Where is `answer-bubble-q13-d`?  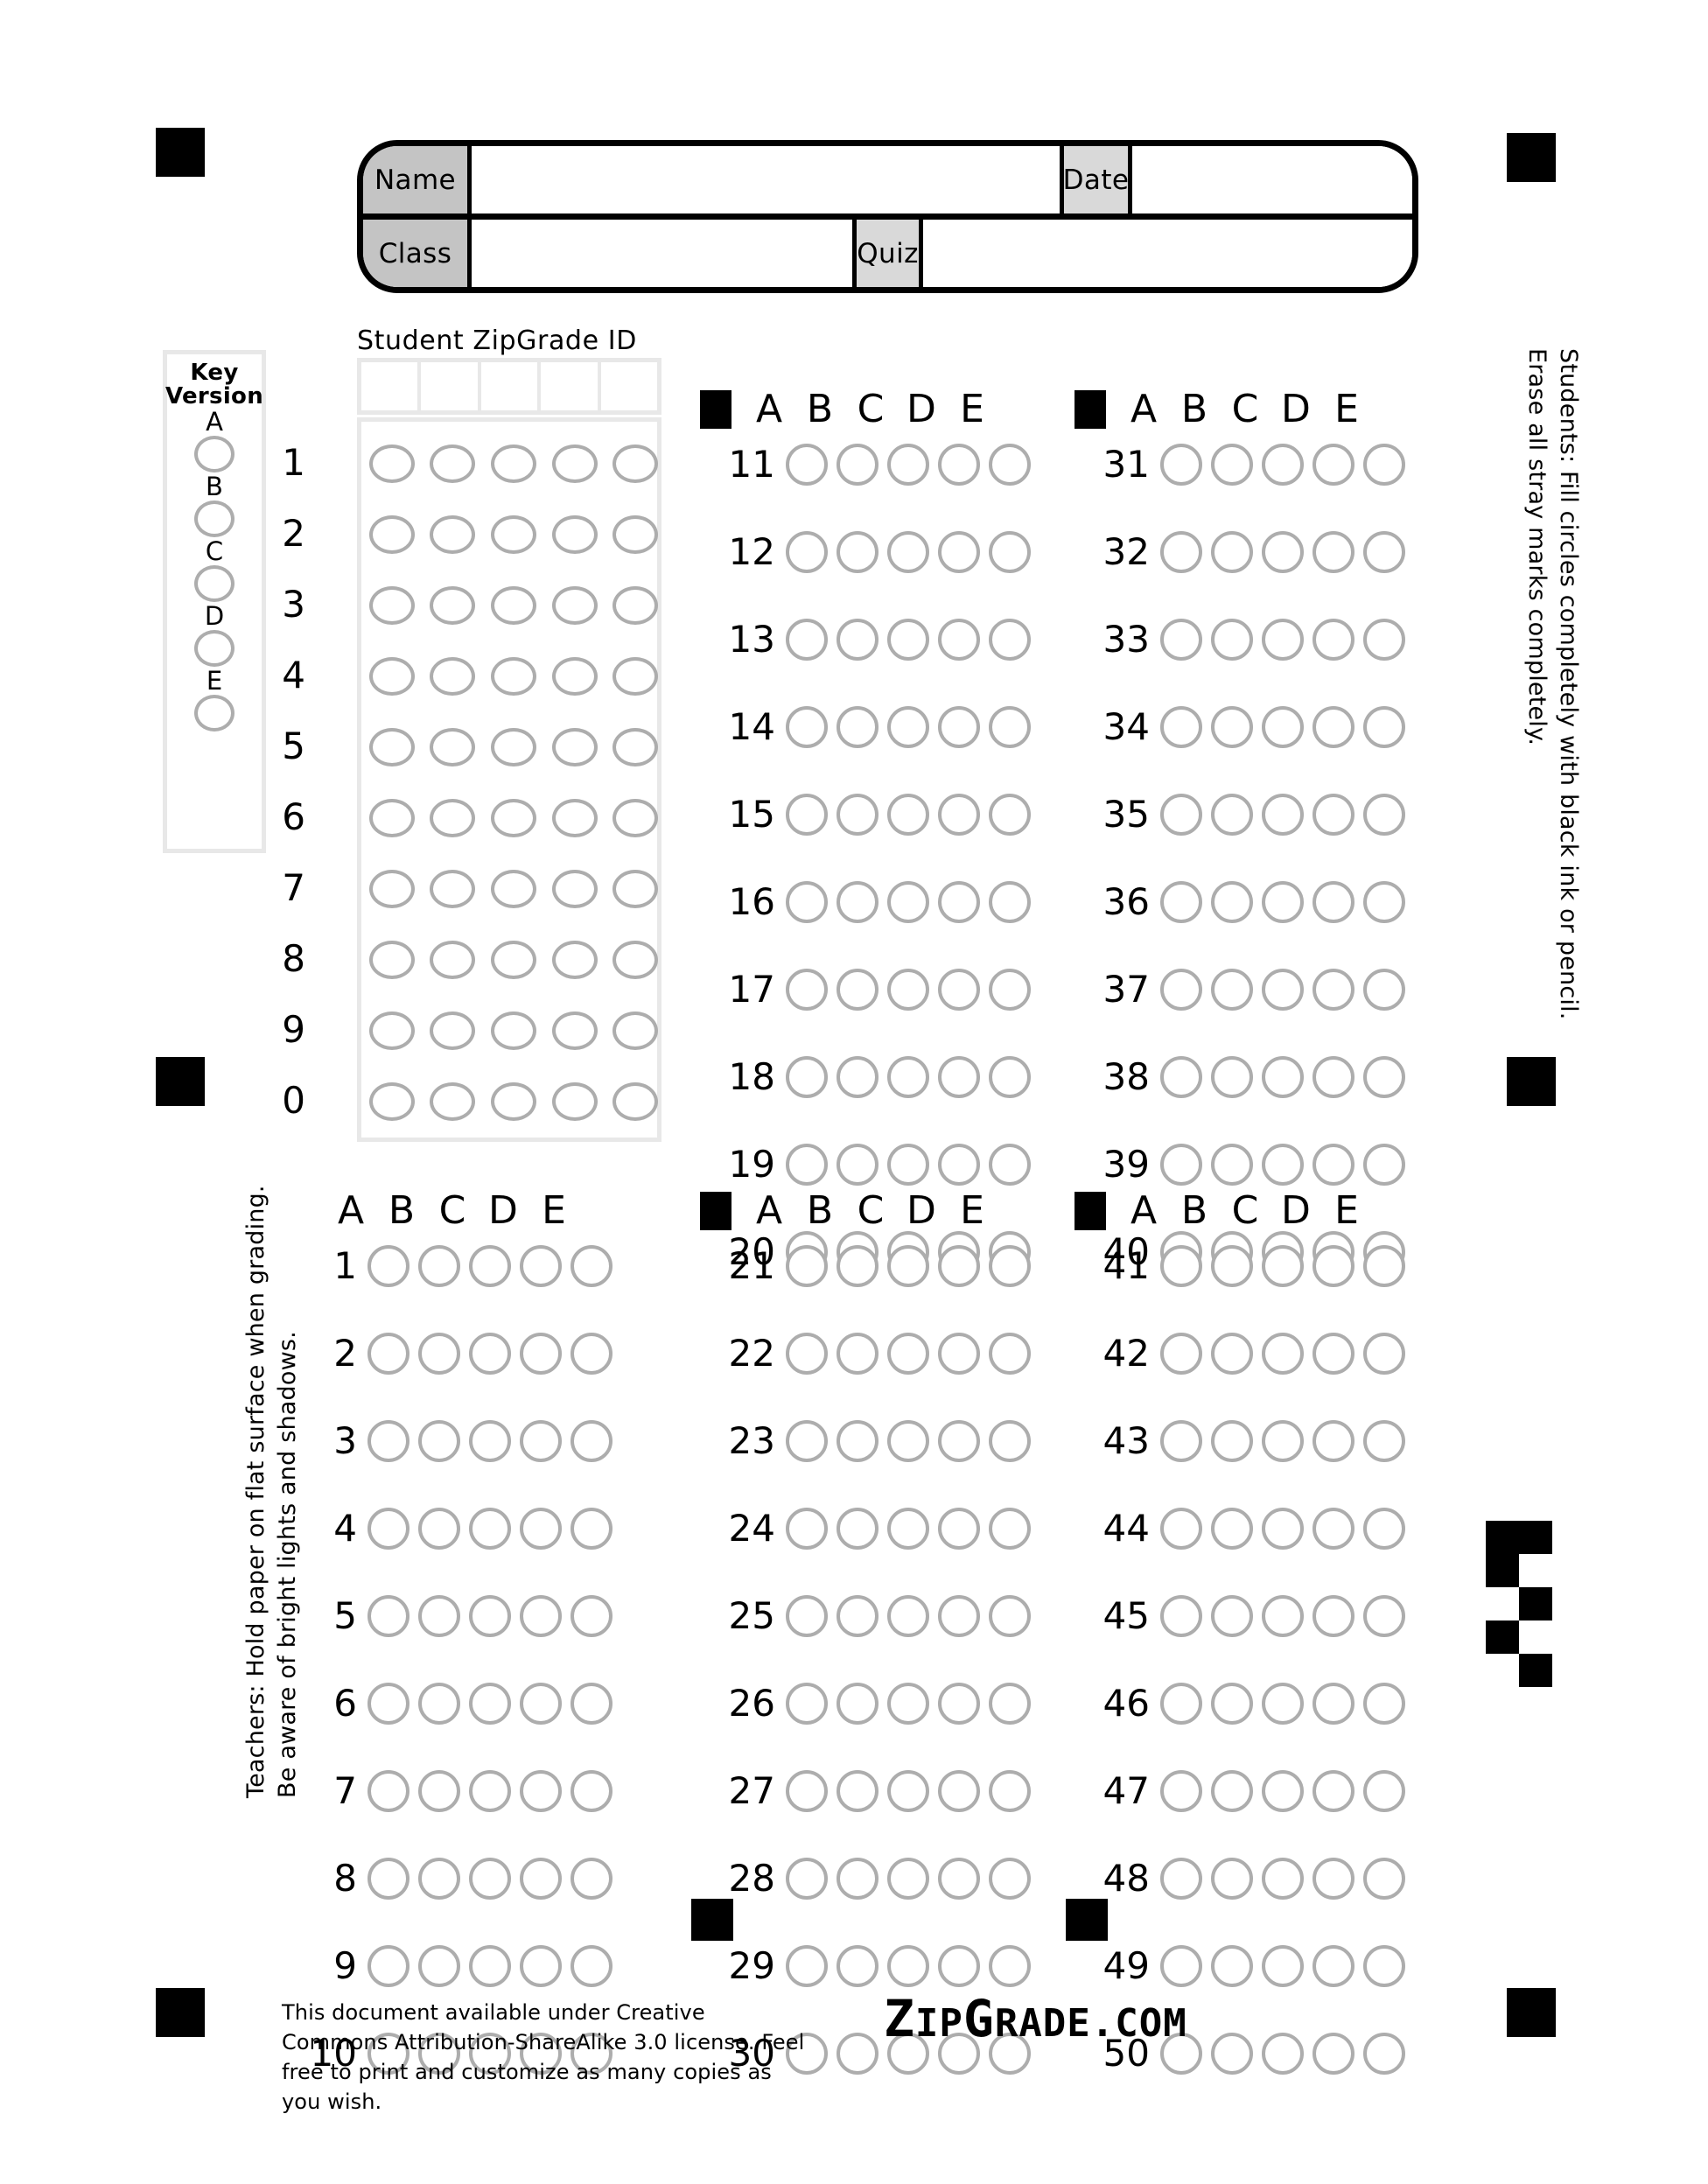 answer-bubble-q13-d is located at coordinates (959, 640).